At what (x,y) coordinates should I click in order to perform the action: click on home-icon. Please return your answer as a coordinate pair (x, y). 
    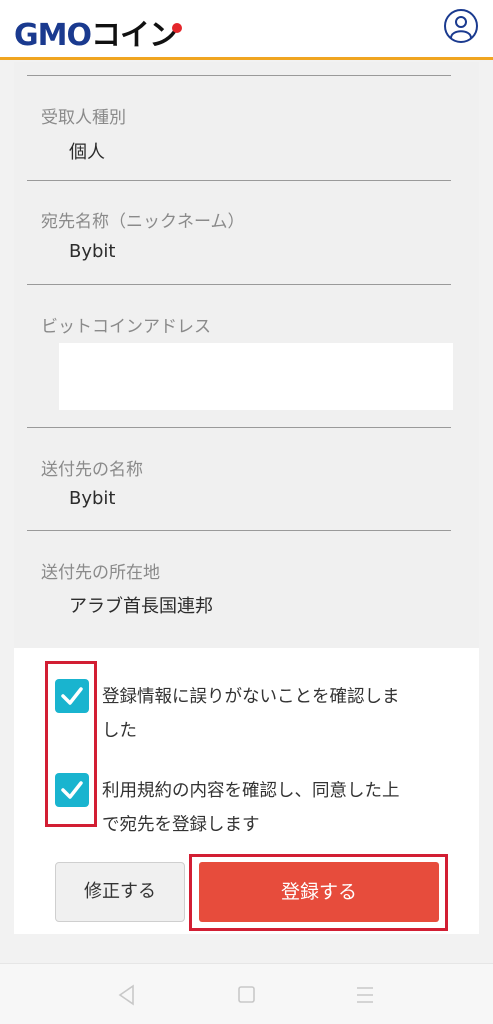
    Looking at the image, I should click on (247, 995).